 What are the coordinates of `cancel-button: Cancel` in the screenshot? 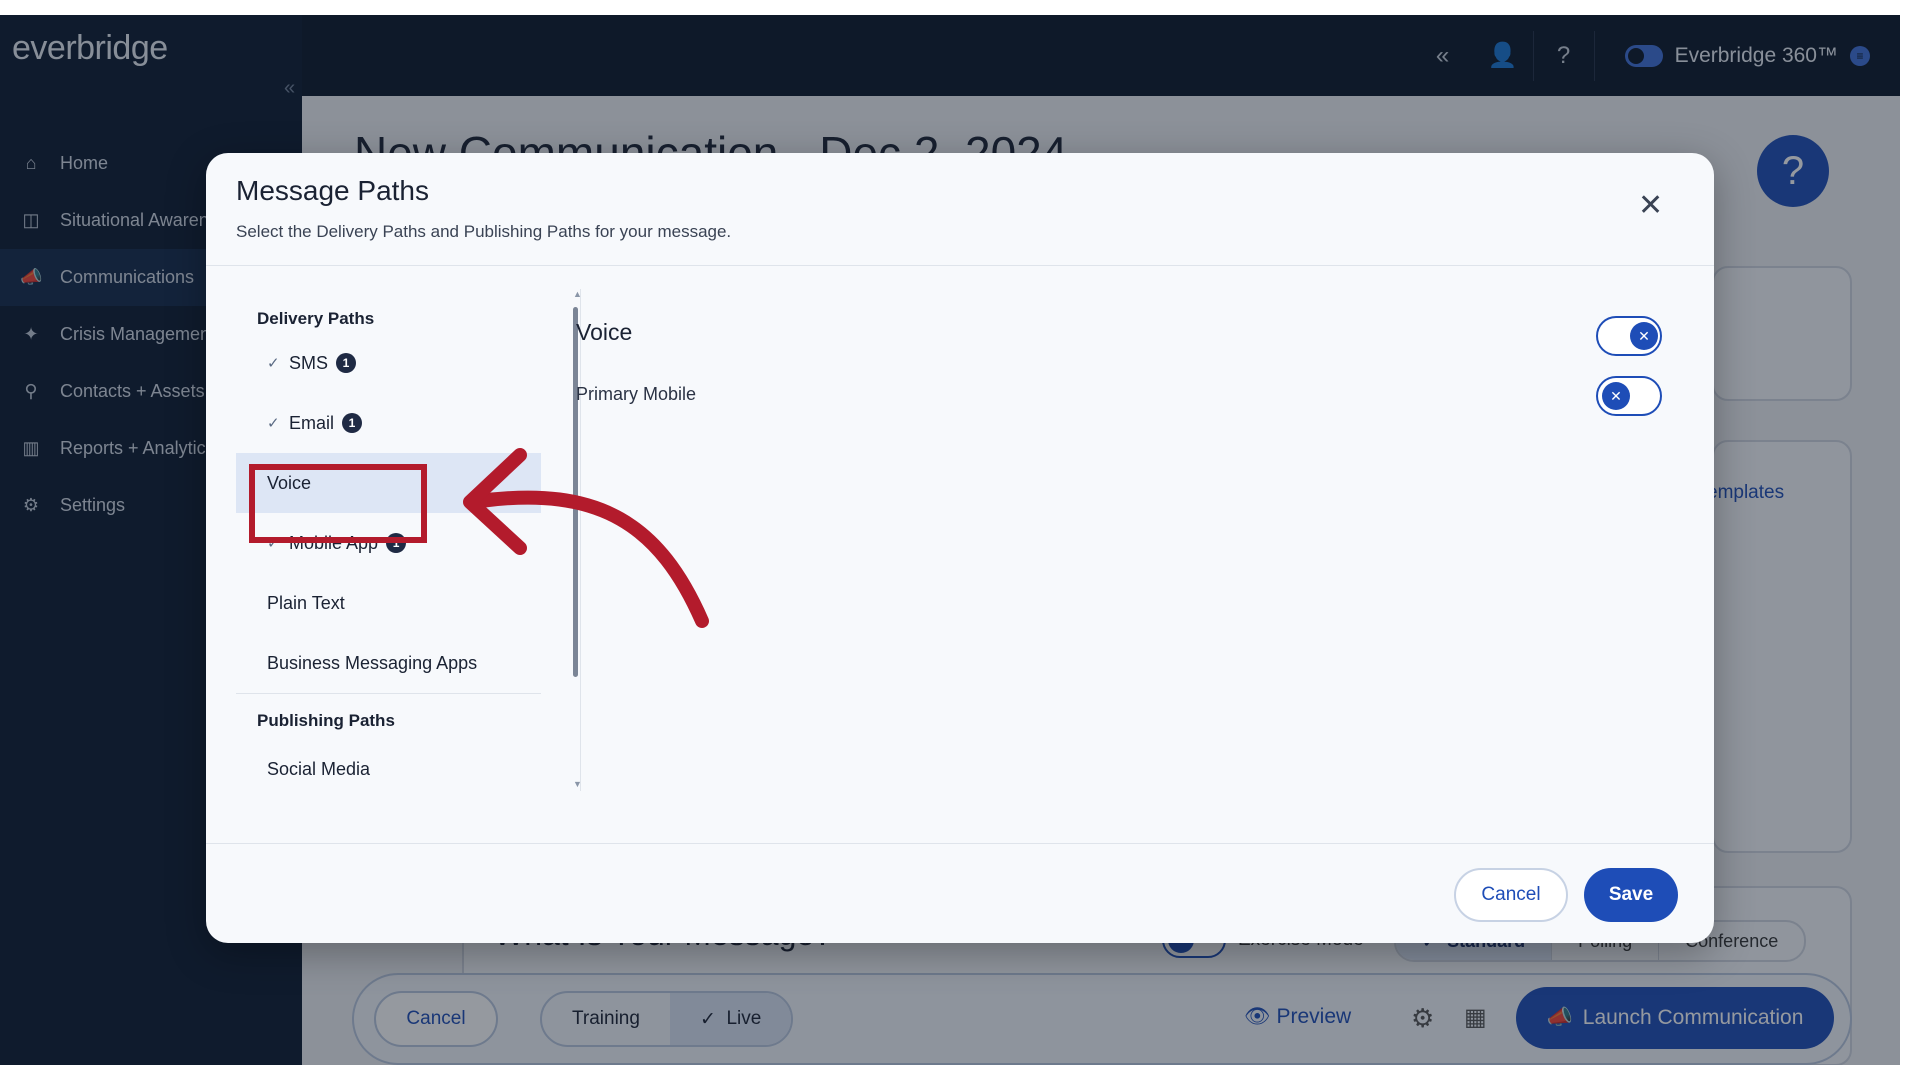 It's located at (1511, 895).